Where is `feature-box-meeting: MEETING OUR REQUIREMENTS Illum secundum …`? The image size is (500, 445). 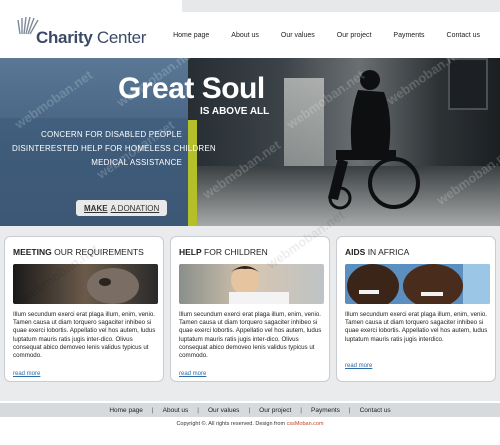 feature-box-meeting: MEETING OUR REQUIREMENTS Illum secundum … is located at coordinates (84, 309).